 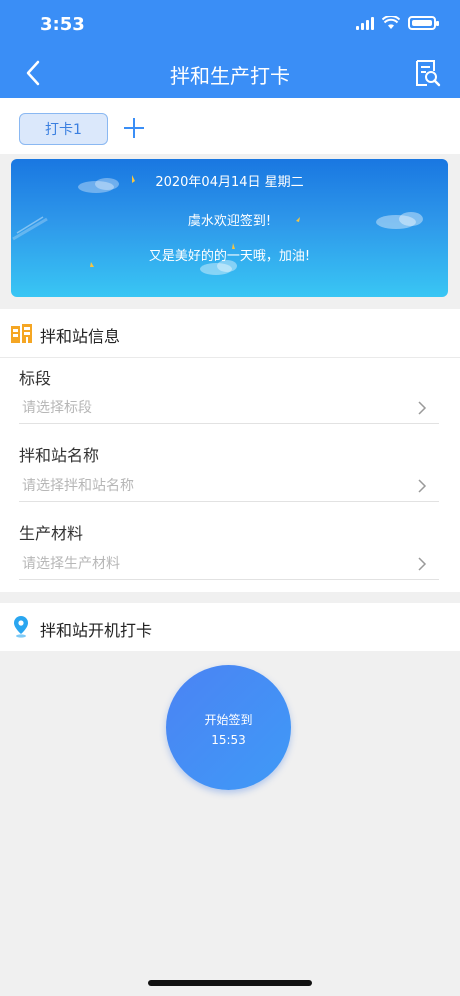 I want to click on material-field-label: 生产材料, so click(x=51, y=533).